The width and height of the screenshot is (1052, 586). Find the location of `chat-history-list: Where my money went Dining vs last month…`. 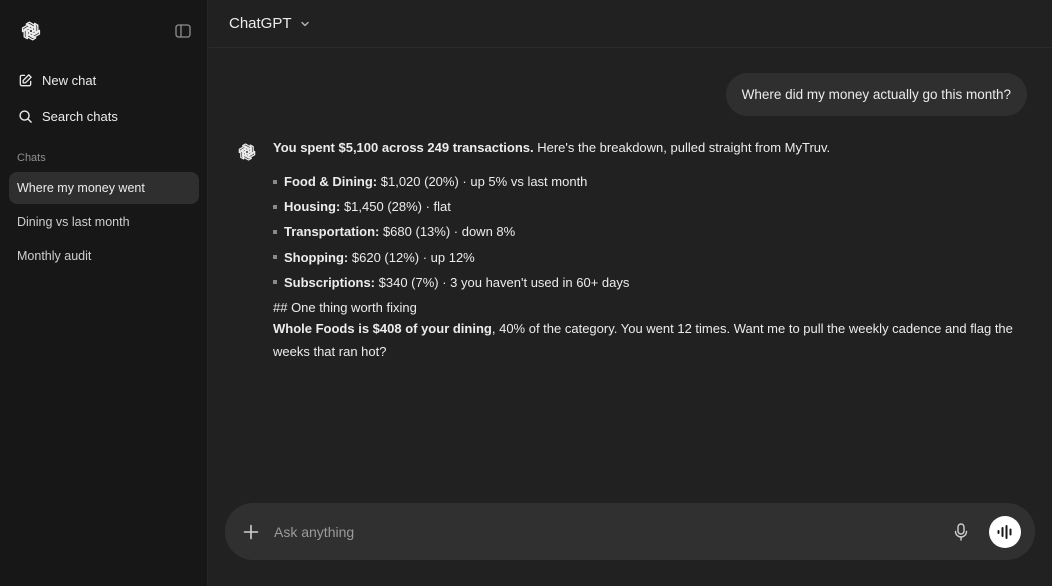

chat-history-list: Where my money went Dining vs last month… is located at coordinates (103, 222).